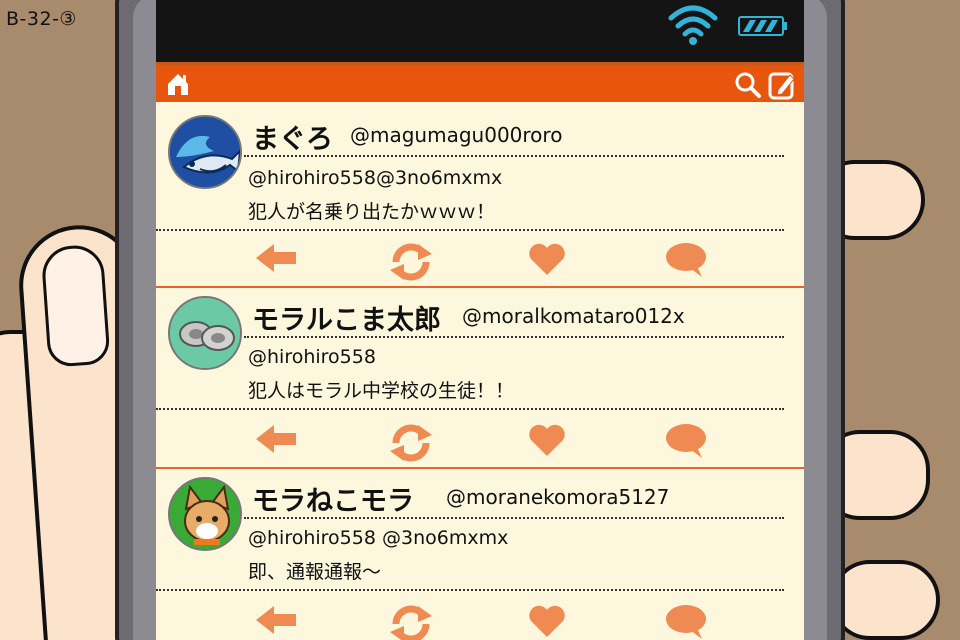 This screenshot has width=960, height=640. What do you see at coordinates (782, 85) in the screenshot?
I see `compose-icon` at bounding box center [782, 85].